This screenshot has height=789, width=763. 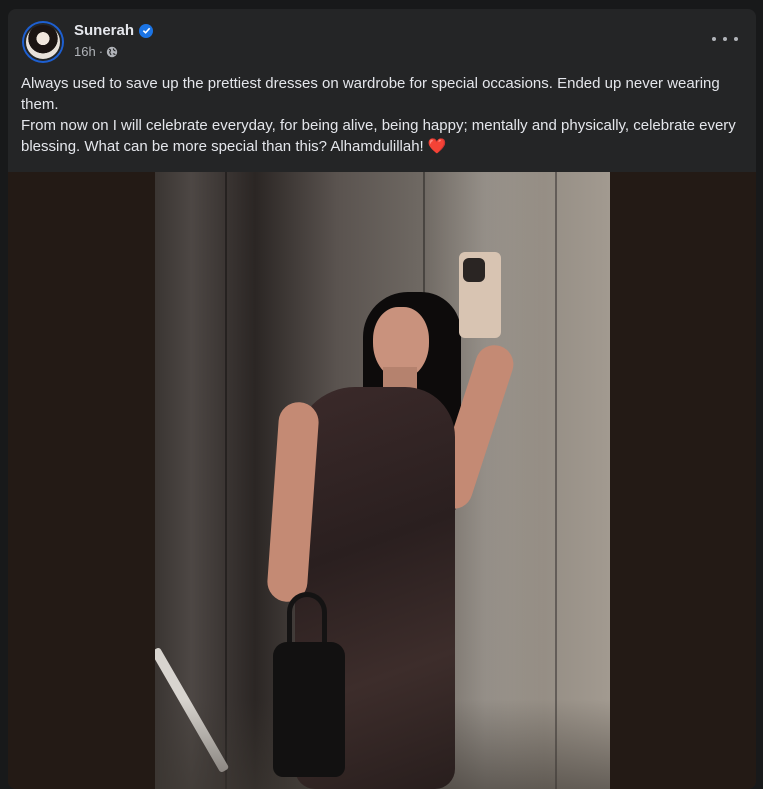 I want to click on avatar-image, so click(x=43, y=42).